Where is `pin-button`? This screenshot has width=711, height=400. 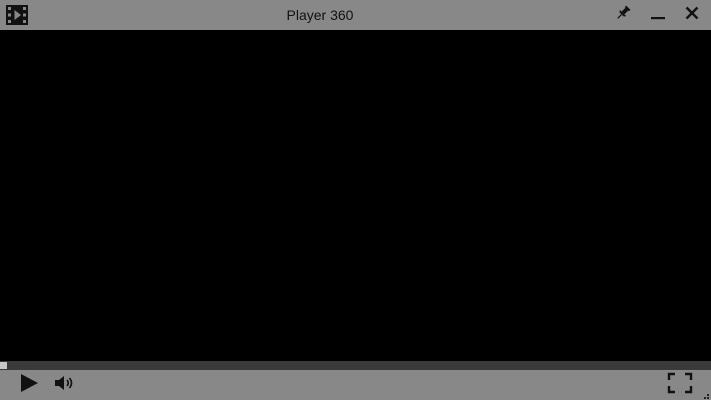
pin-button is located at coordinates (623, 15).